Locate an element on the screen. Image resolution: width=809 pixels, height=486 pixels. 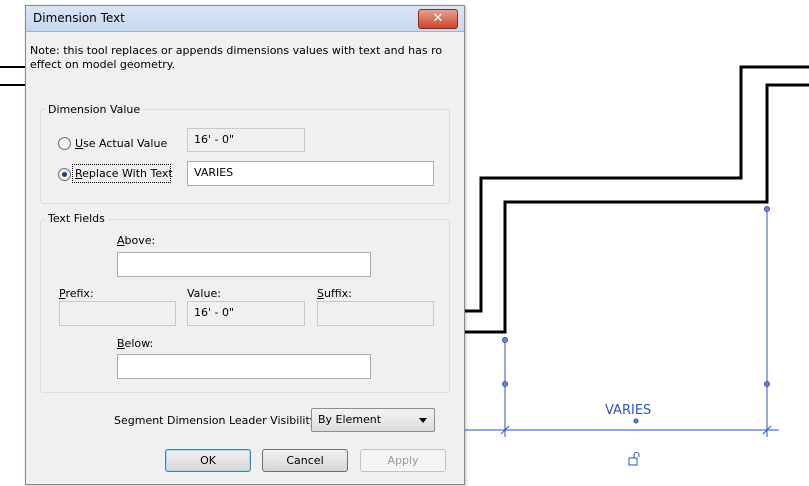
prefix-label: Prefix: is located at coordinates (76, 293).